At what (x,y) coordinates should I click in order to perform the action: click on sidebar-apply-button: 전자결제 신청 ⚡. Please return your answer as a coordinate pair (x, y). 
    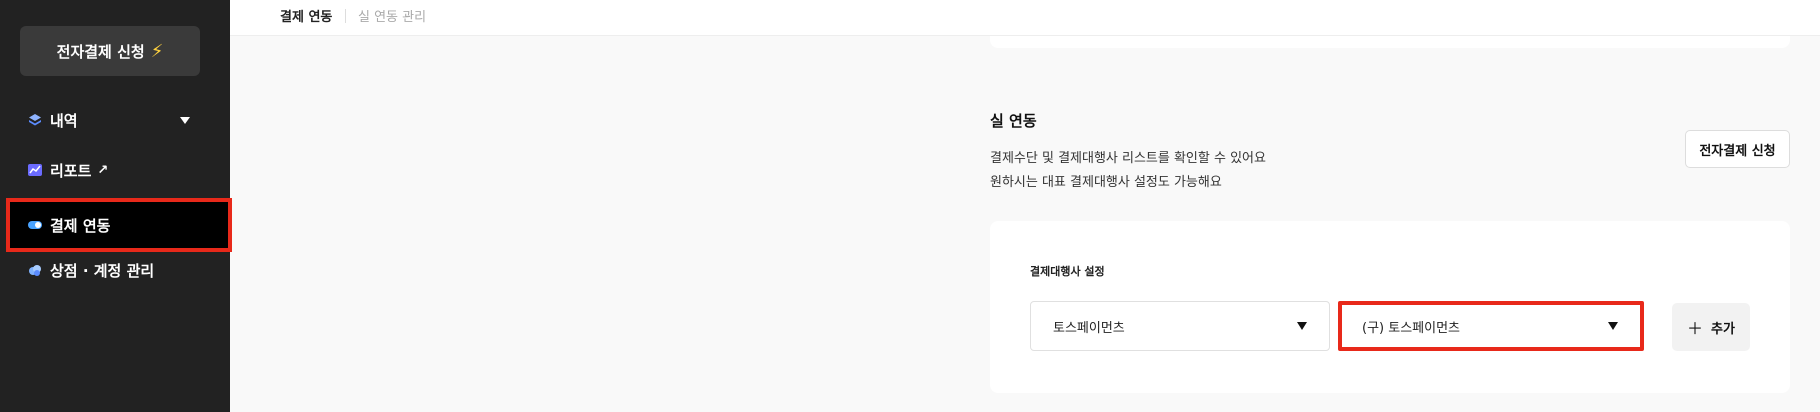
    Looking at the image, I should click on (110, 51).